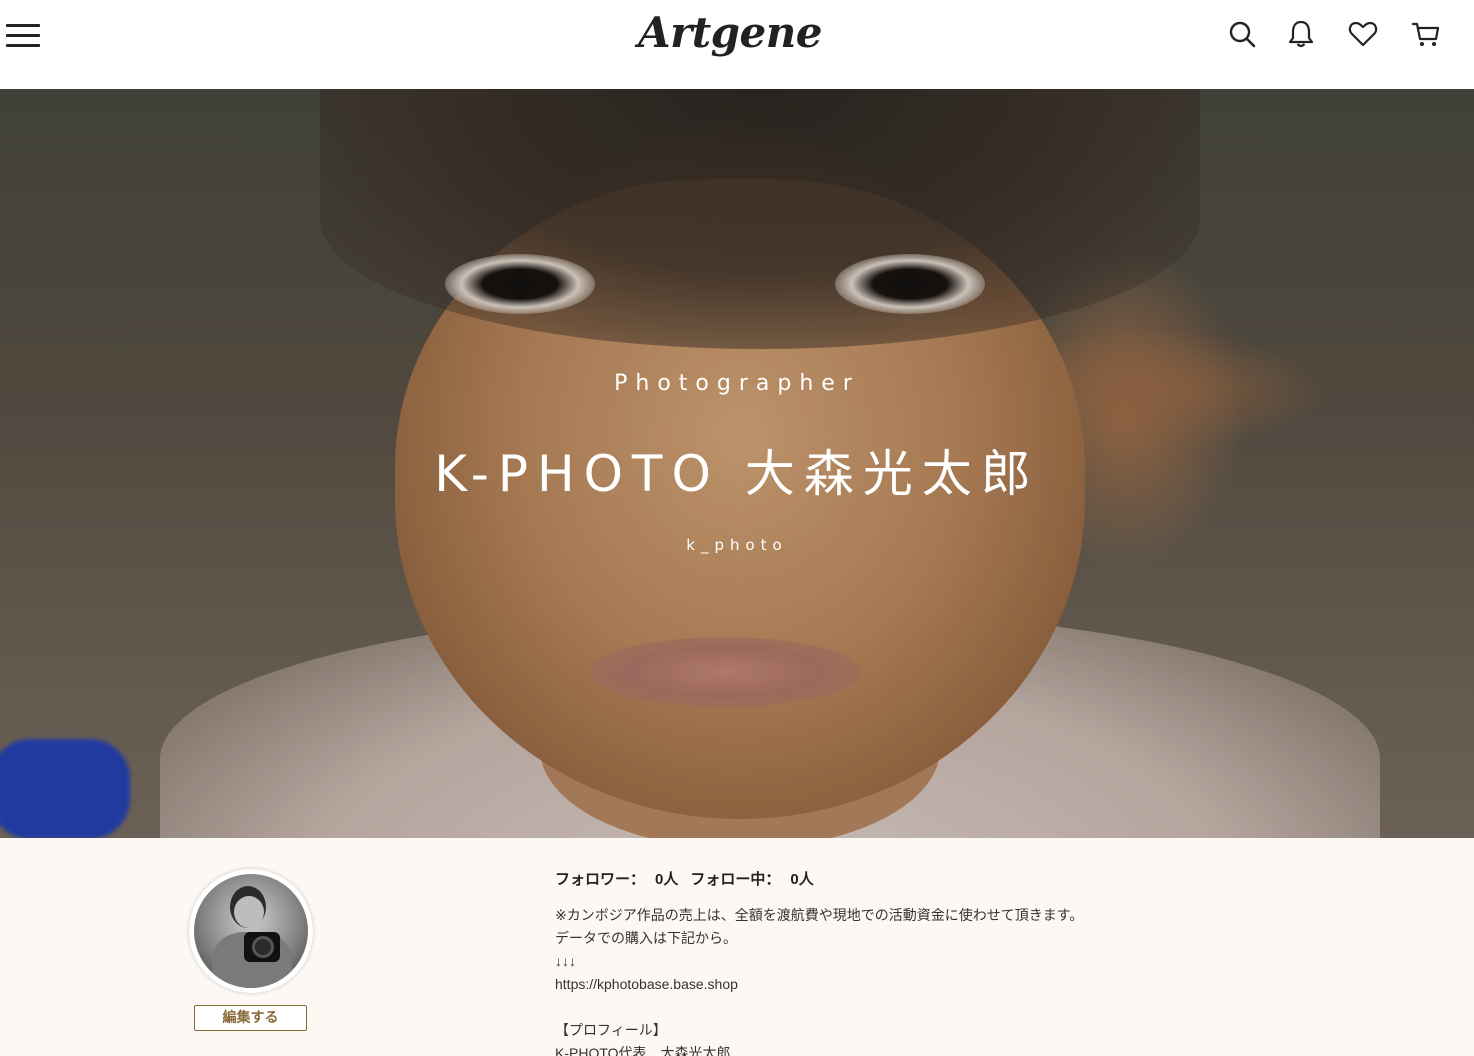 This screenshot has width=1474, height=1056. What do you see at coordinates (801, 878) in the screenshot?
I see `following-count: 0人` at bounding box center [801, 878].